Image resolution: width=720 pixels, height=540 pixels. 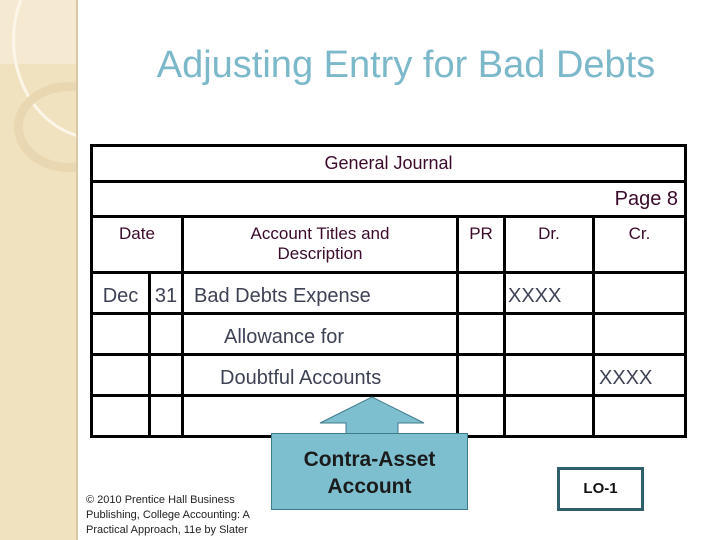 I want to click on page-number: Page 8, so click(x=388, y=199).